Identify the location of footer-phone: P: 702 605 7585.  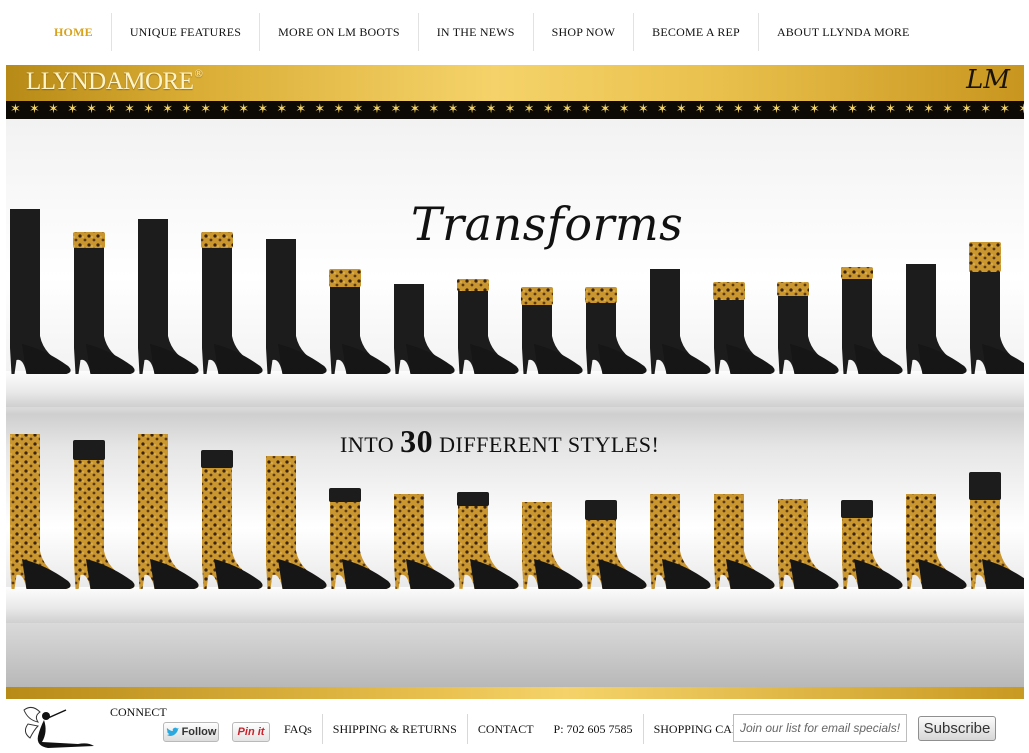
(594, 729).